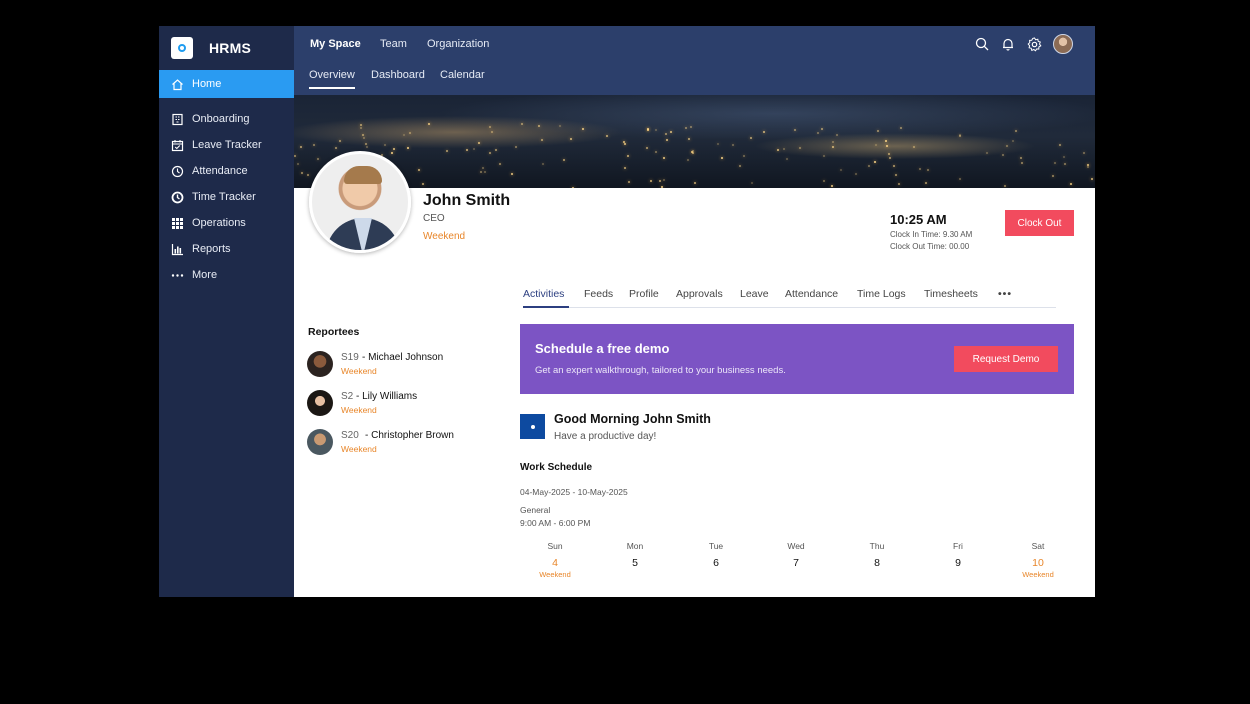 This screenshot has width=1250, height=704. What do you see at coordinates (1034, 44) in the screenshot?
I see `gear-icon` at bounding box center [1034, 44].